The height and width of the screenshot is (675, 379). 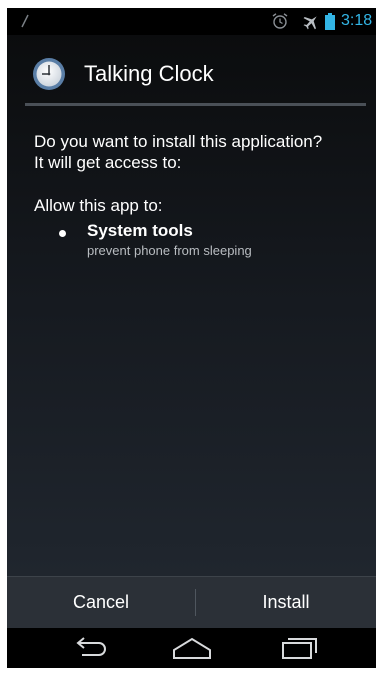 What do you see at coordinates (191, 21) in the screenshot?
I see `status-bar: 3:18` at bounding box center [191, 21].